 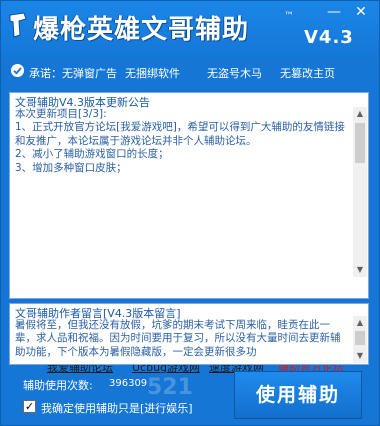 I want to click on version-label: V4.3, so click(x=329, y=37).